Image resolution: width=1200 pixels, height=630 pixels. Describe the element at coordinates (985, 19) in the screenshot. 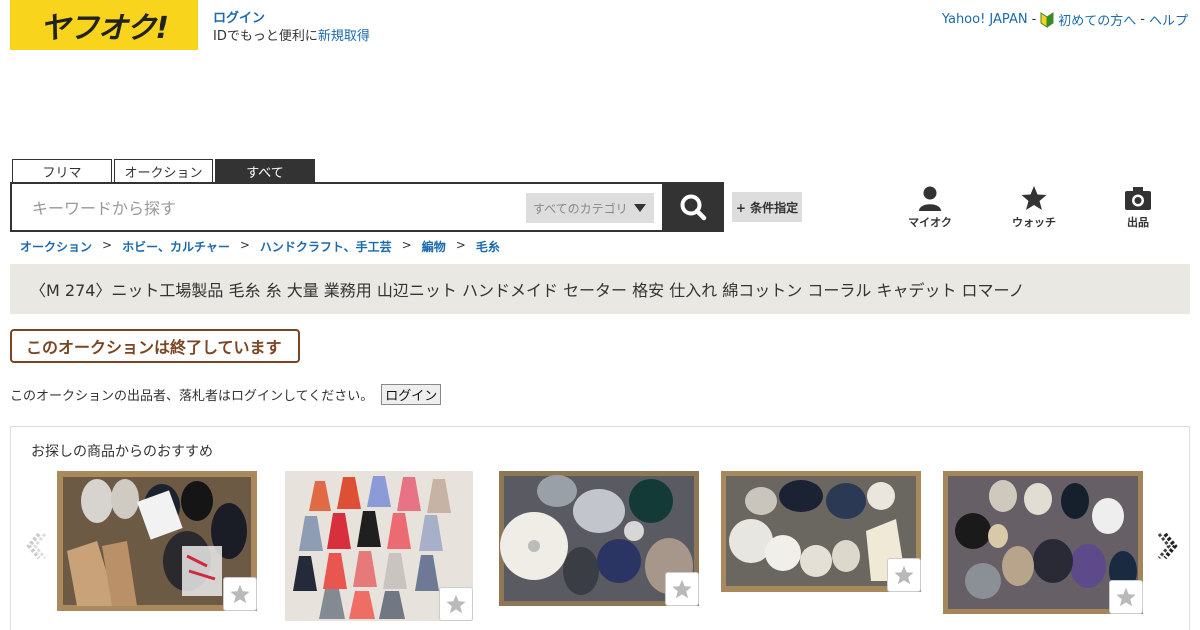

I see `yahoo-japan-link: Yahoo! JAPAN` at that location.